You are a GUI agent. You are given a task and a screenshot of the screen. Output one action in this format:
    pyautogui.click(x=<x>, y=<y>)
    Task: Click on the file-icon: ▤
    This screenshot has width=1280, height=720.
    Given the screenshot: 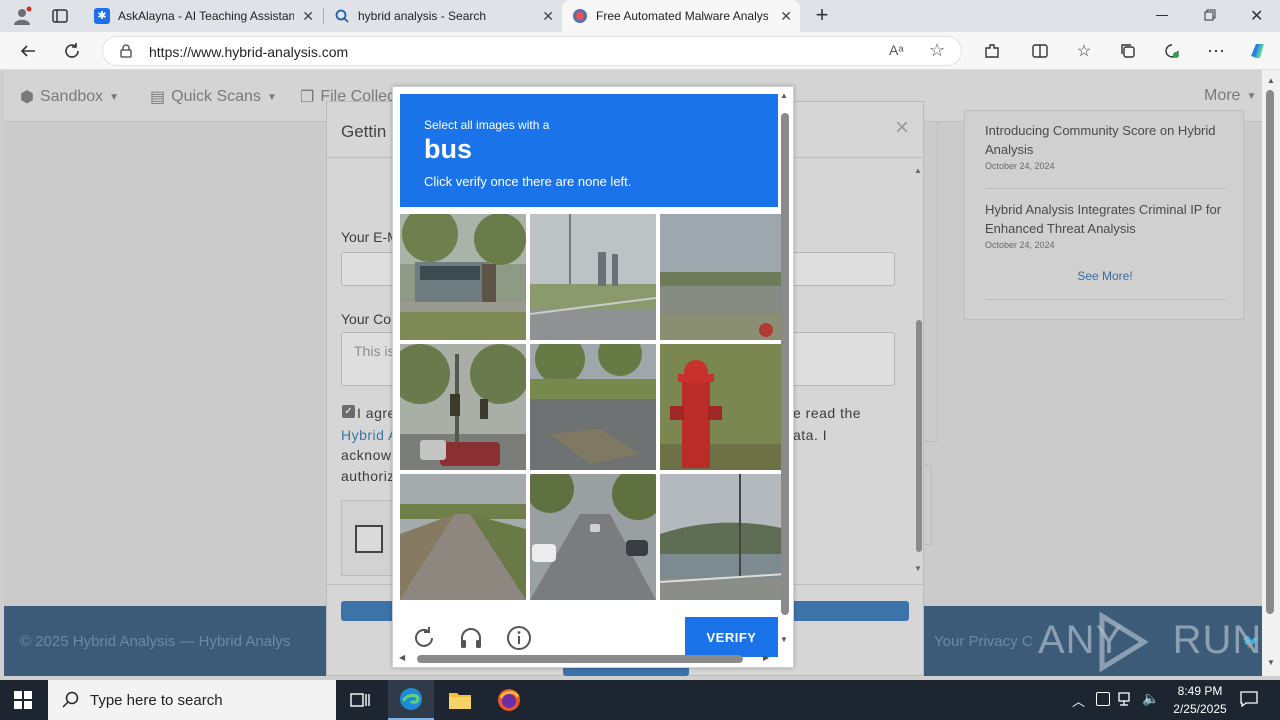 What is the action you would take?
    pyautogui.click(x=158, y=97)
    